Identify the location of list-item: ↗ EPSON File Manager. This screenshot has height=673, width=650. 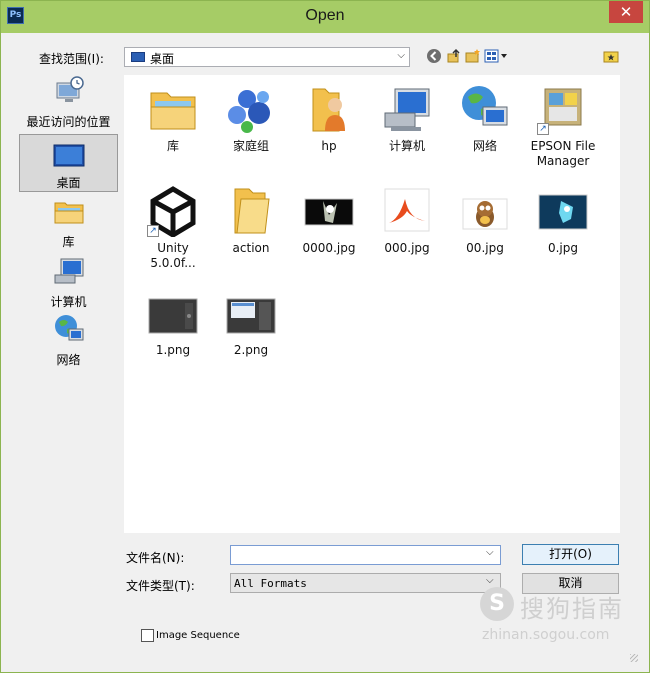
(563, 126).